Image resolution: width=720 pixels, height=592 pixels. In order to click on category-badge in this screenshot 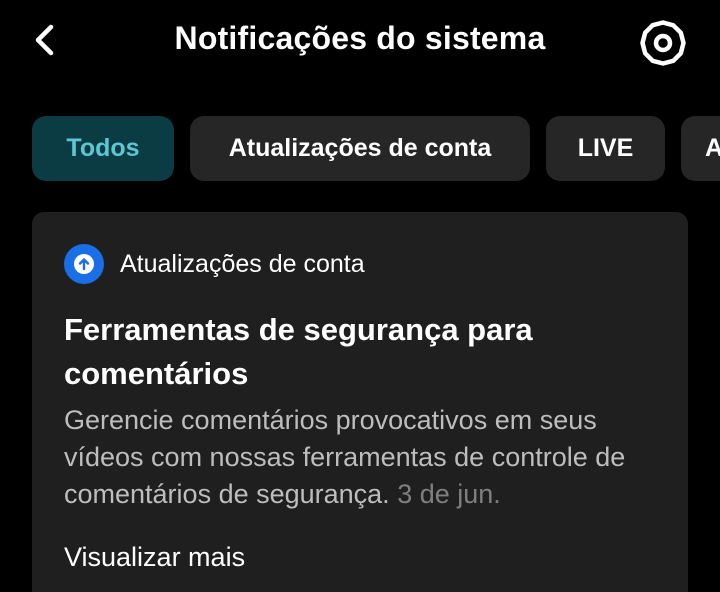, I will do `click(84, 264)`.